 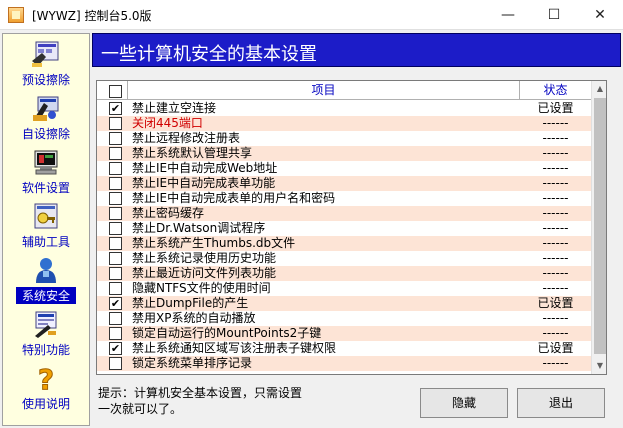 What do you see at coordinates (46, 118) in the screenshot?
I see `sidebar-item-custom-erase: 自设擦除` at bounding box center [46, 118].